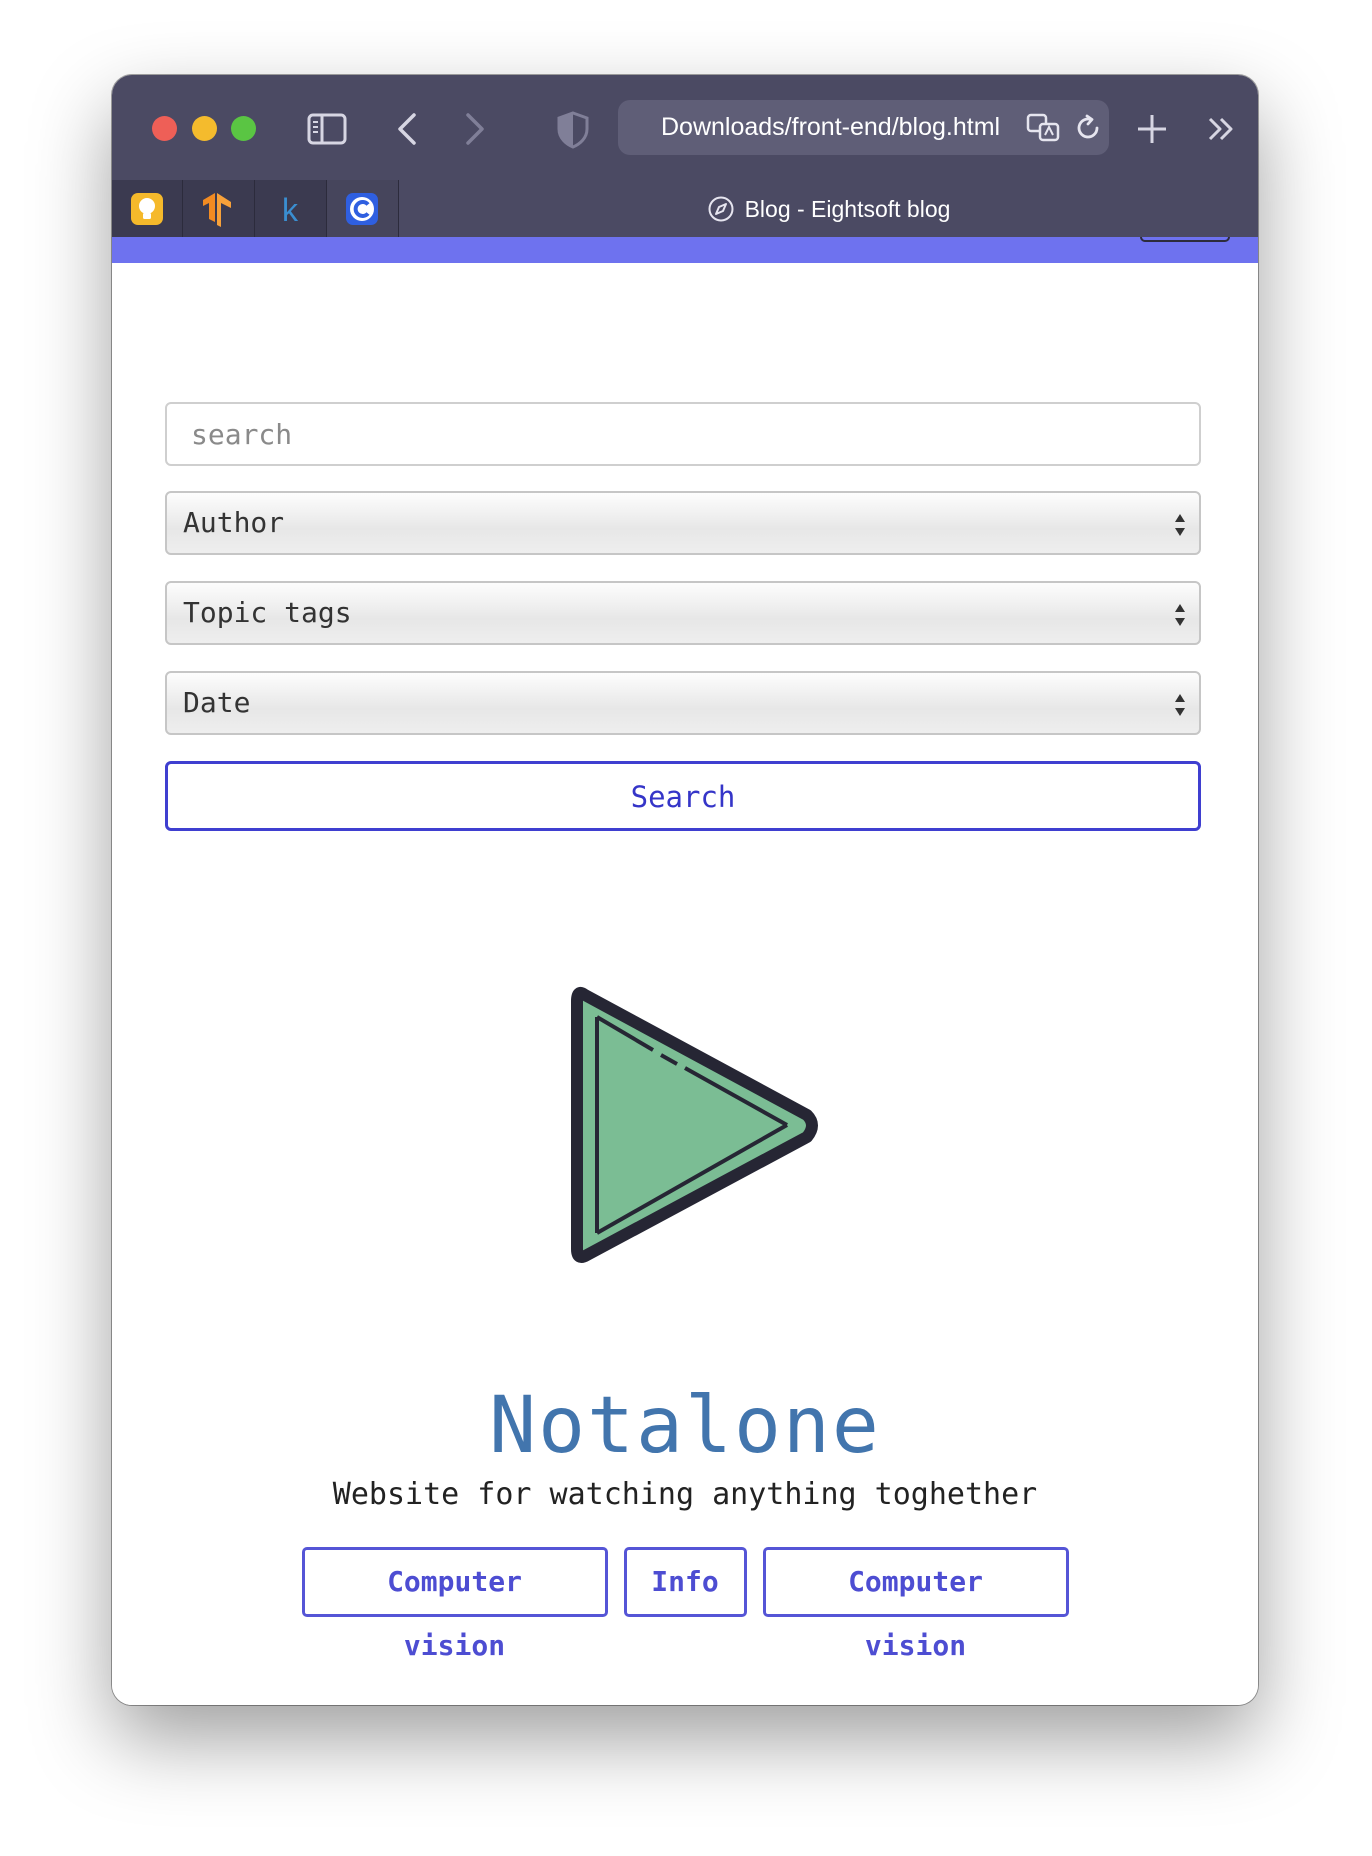 This screenshot has height=1856, width=1372. I want to click on close-window-button, so click(164, 128).